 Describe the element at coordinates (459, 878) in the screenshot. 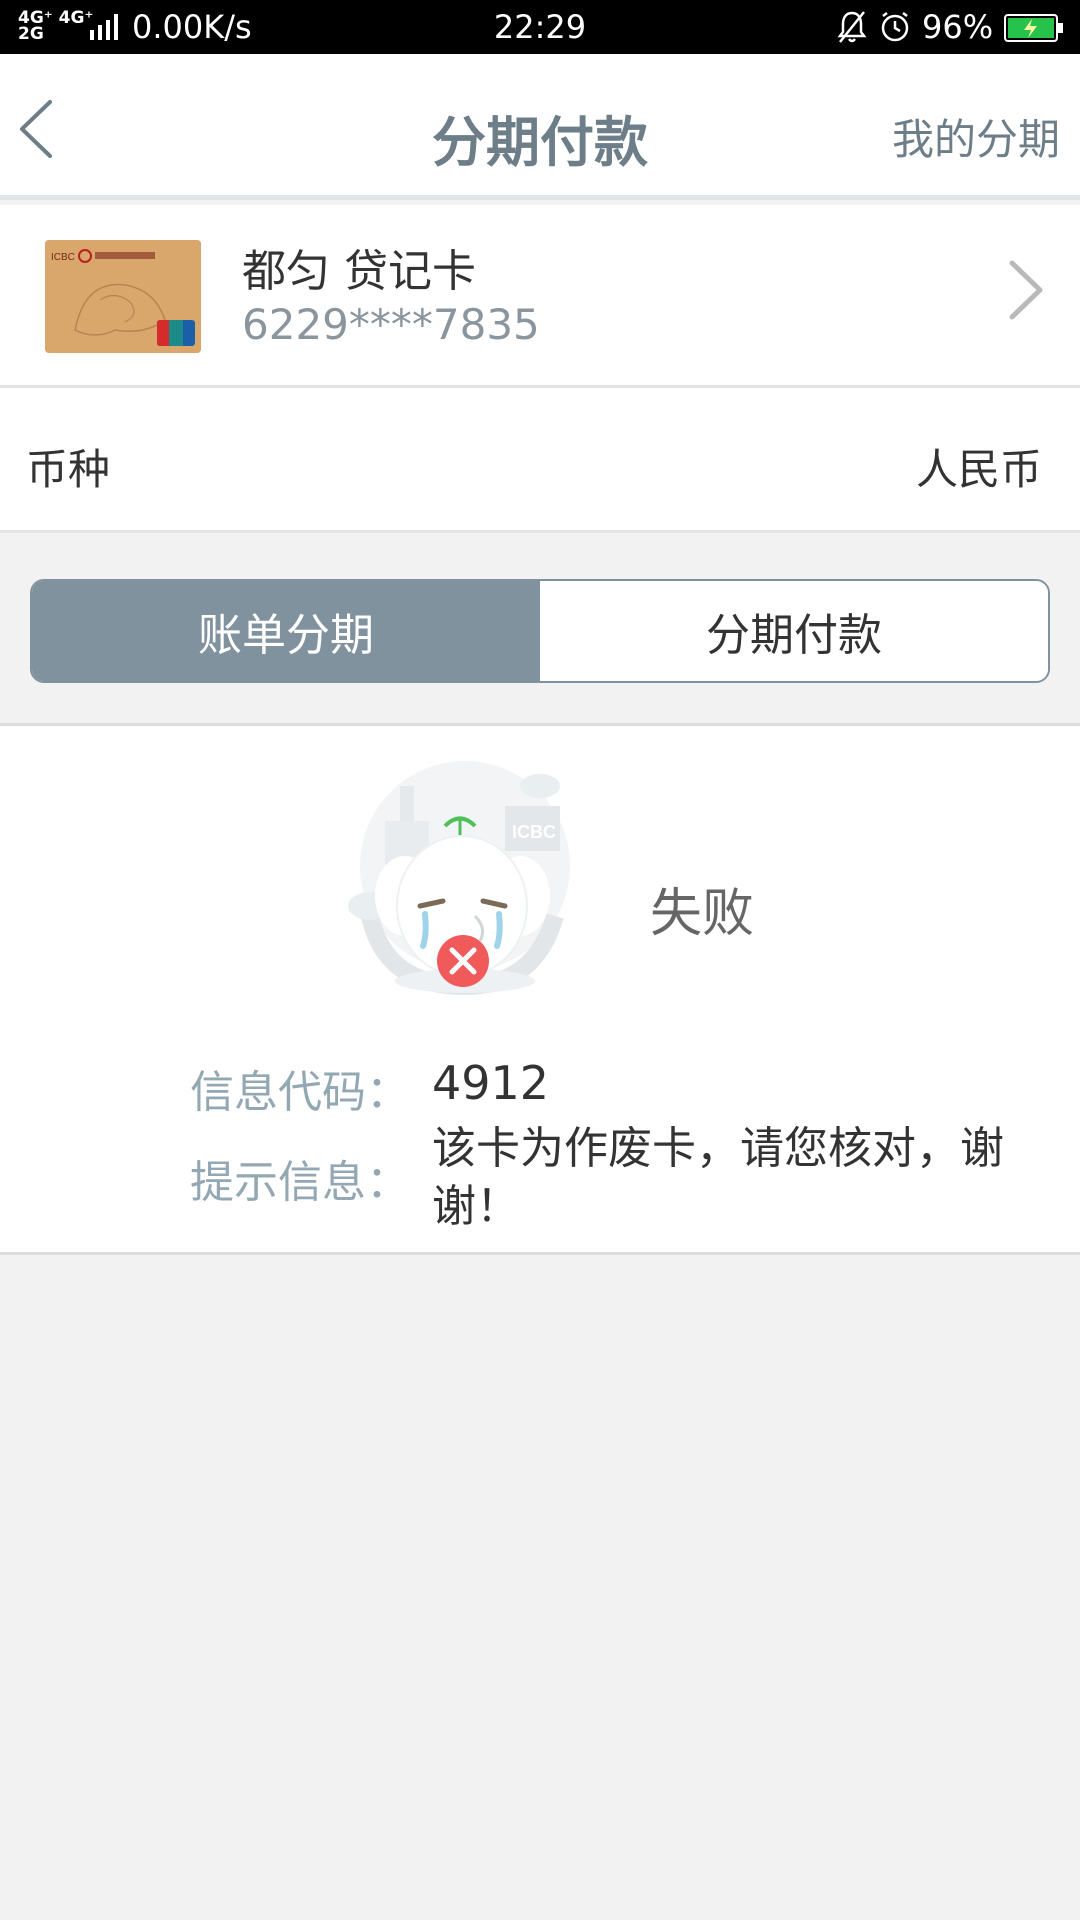

I see `sad-elephant-failure-illustration: ICBC` at that location.